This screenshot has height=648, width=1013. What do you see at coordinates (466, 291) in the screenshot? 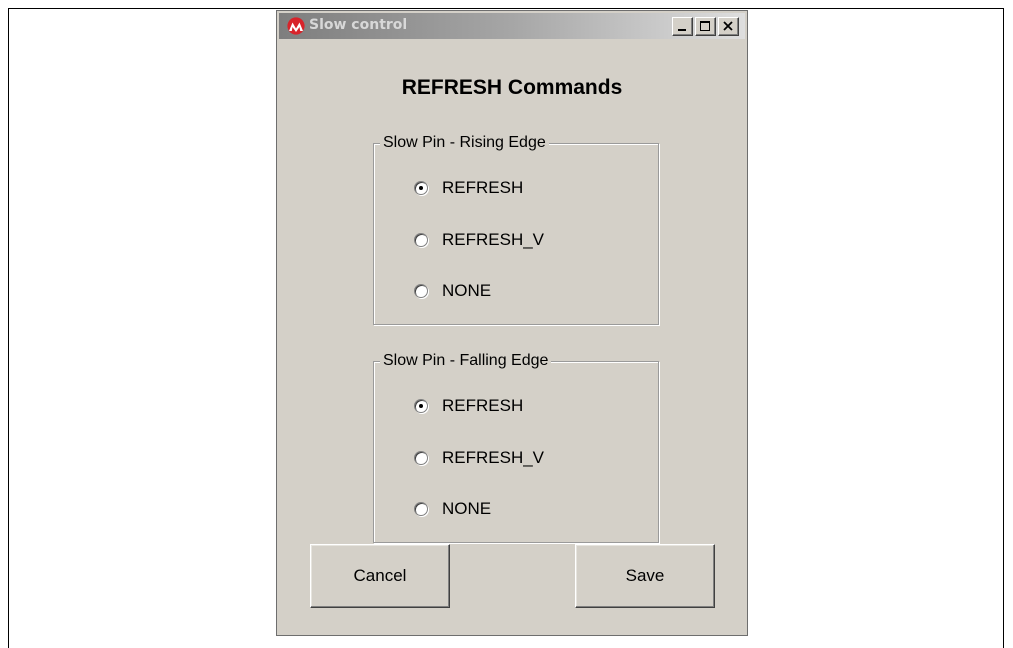
I see `rising-none-label: NONE` at bounding box center [466, 291].